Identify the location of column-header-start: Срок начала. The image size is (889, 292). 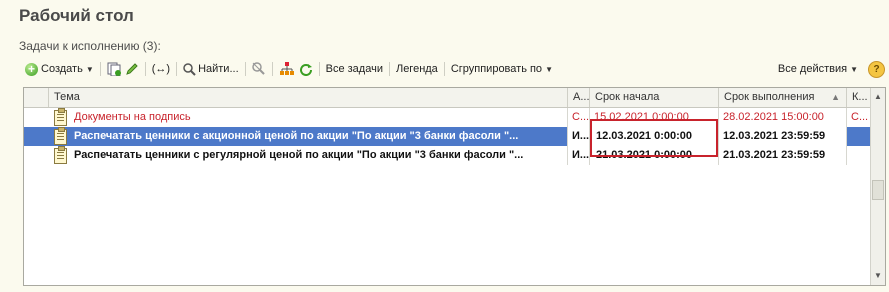
(653, 97).